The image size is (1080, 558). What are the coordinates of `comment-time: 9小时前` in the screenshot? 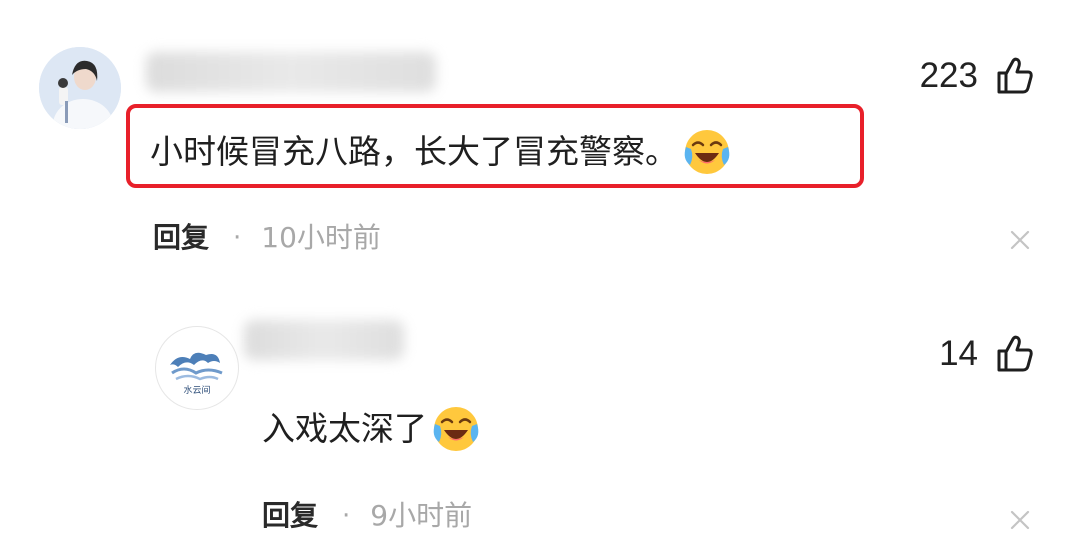 It's located at (421, 515).